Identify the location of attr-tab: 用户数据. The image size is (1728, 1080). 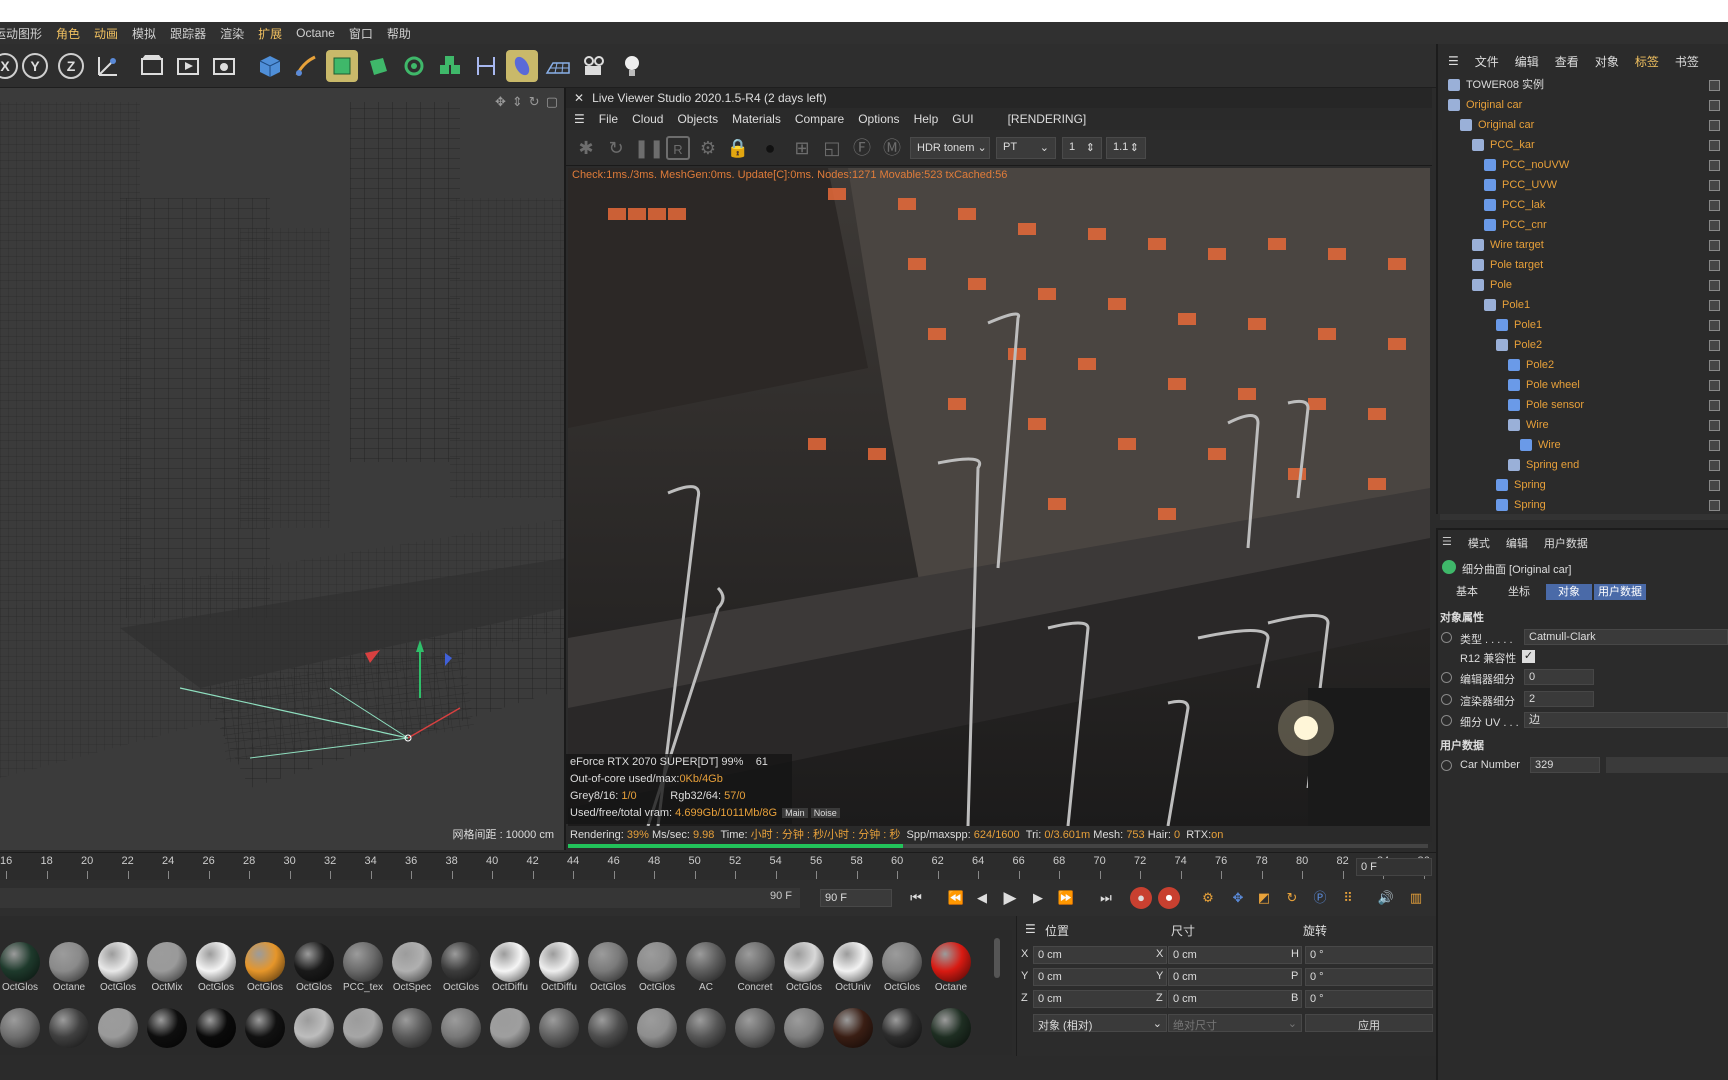
(1620, 592).